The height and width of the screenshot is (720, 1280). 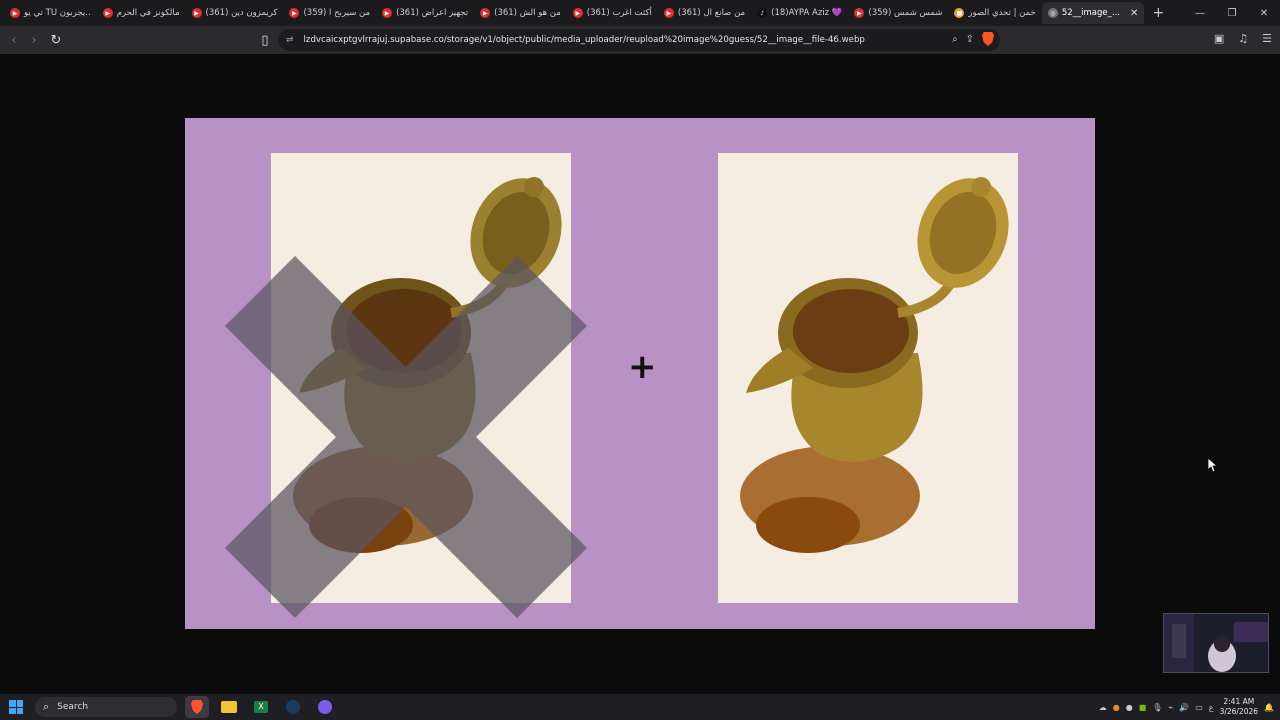 I want to click on close-tab-icon: ✕, so click(x=1134, y=13).